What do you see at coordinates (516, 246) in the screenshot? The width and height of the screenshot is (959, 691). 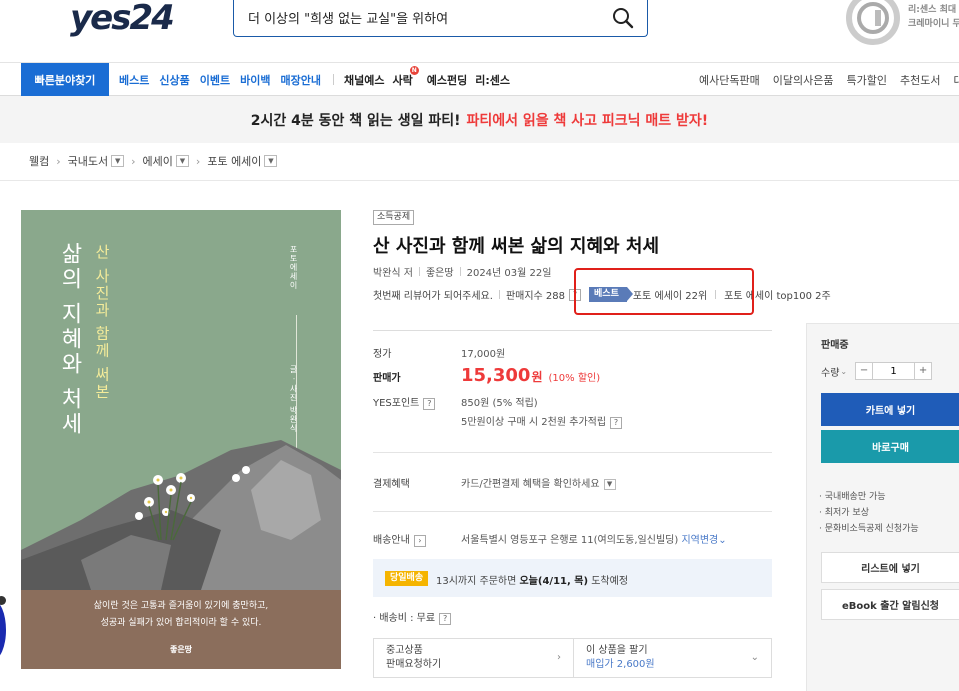 I see `product-title: 산 사진과 함께 써본 삶의 지혜와 처세` at bounding box center [516, 246].